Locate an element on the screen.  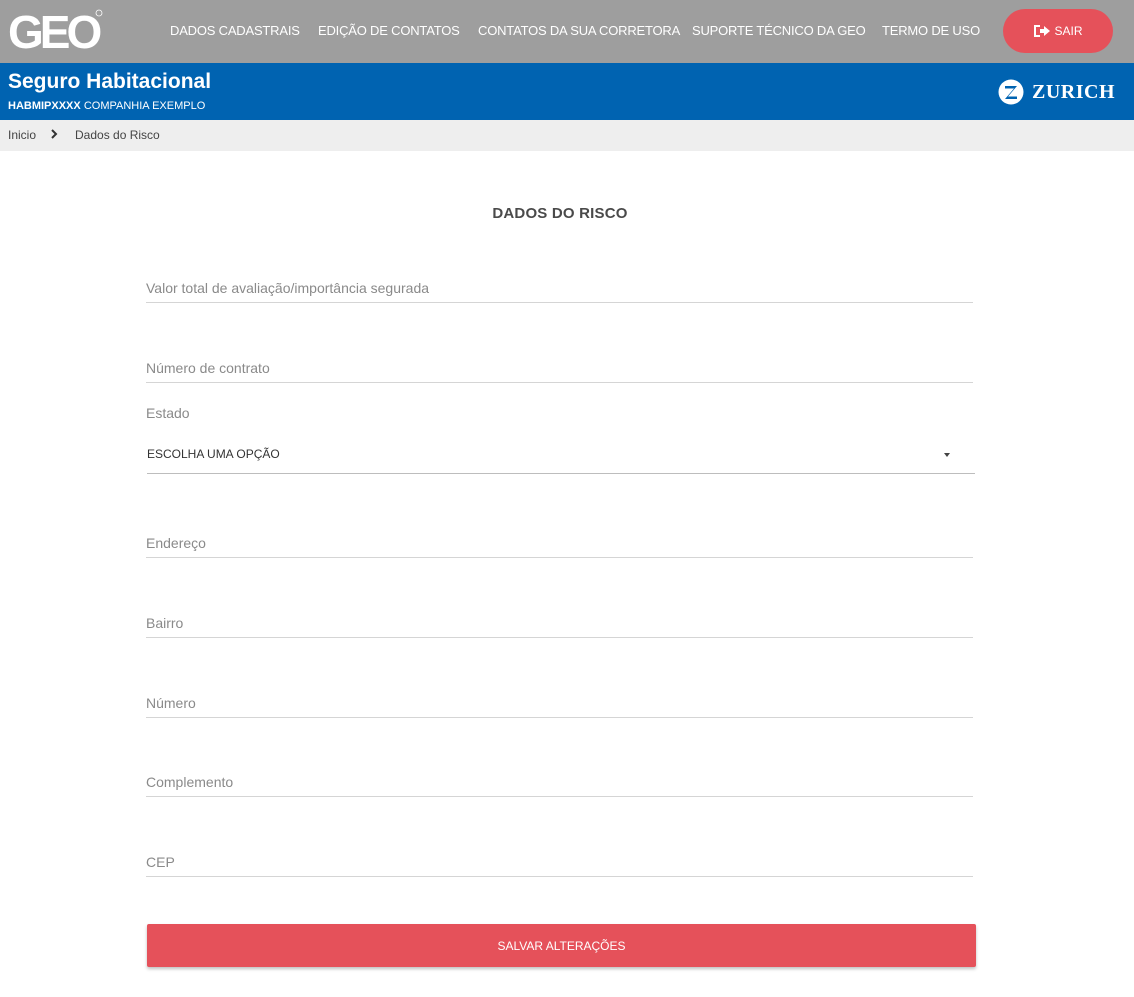
zurich-logo: ZURICH is located at coordinates (1056, 92).